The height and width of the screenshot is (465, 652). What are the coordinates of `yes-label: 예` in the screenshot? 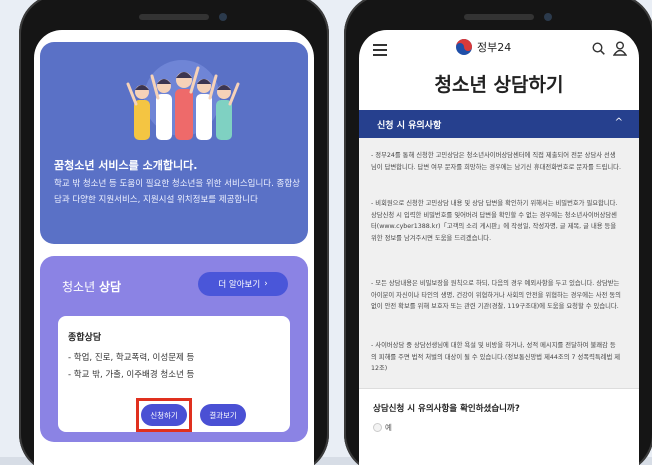 It's located at (388, 427).